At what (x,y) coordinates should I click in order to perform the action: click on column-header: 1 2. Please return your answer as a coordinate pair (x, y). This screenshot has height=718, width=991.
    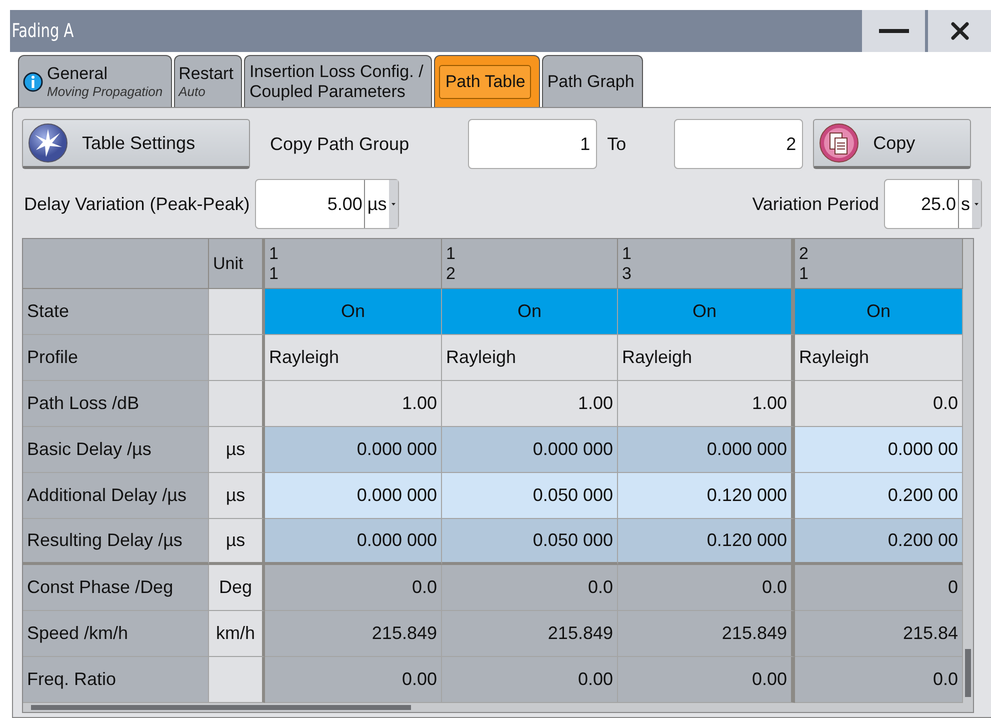
    Looking at the image, I should click on (530, 264).